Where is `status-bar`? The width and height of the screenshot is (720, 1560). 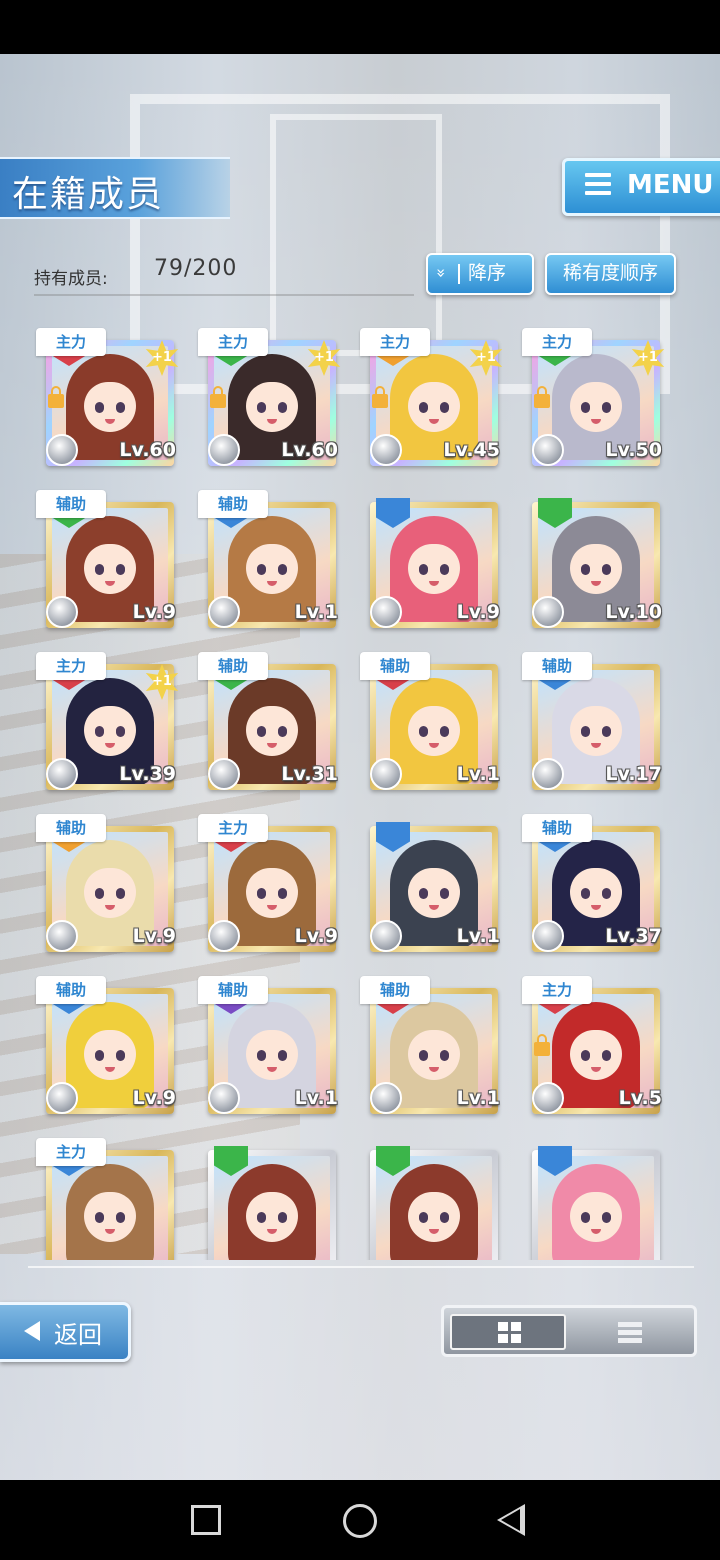 status-bar is located at coordinates (360, 27).